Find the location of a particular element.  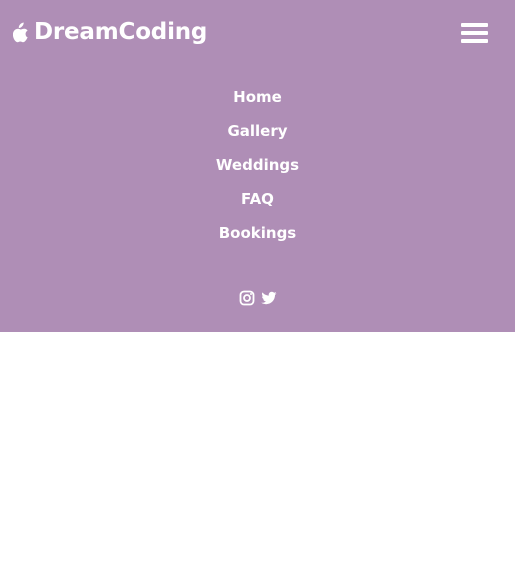

nav-item-bookings: Bookings is located at coordinates (257, 233).